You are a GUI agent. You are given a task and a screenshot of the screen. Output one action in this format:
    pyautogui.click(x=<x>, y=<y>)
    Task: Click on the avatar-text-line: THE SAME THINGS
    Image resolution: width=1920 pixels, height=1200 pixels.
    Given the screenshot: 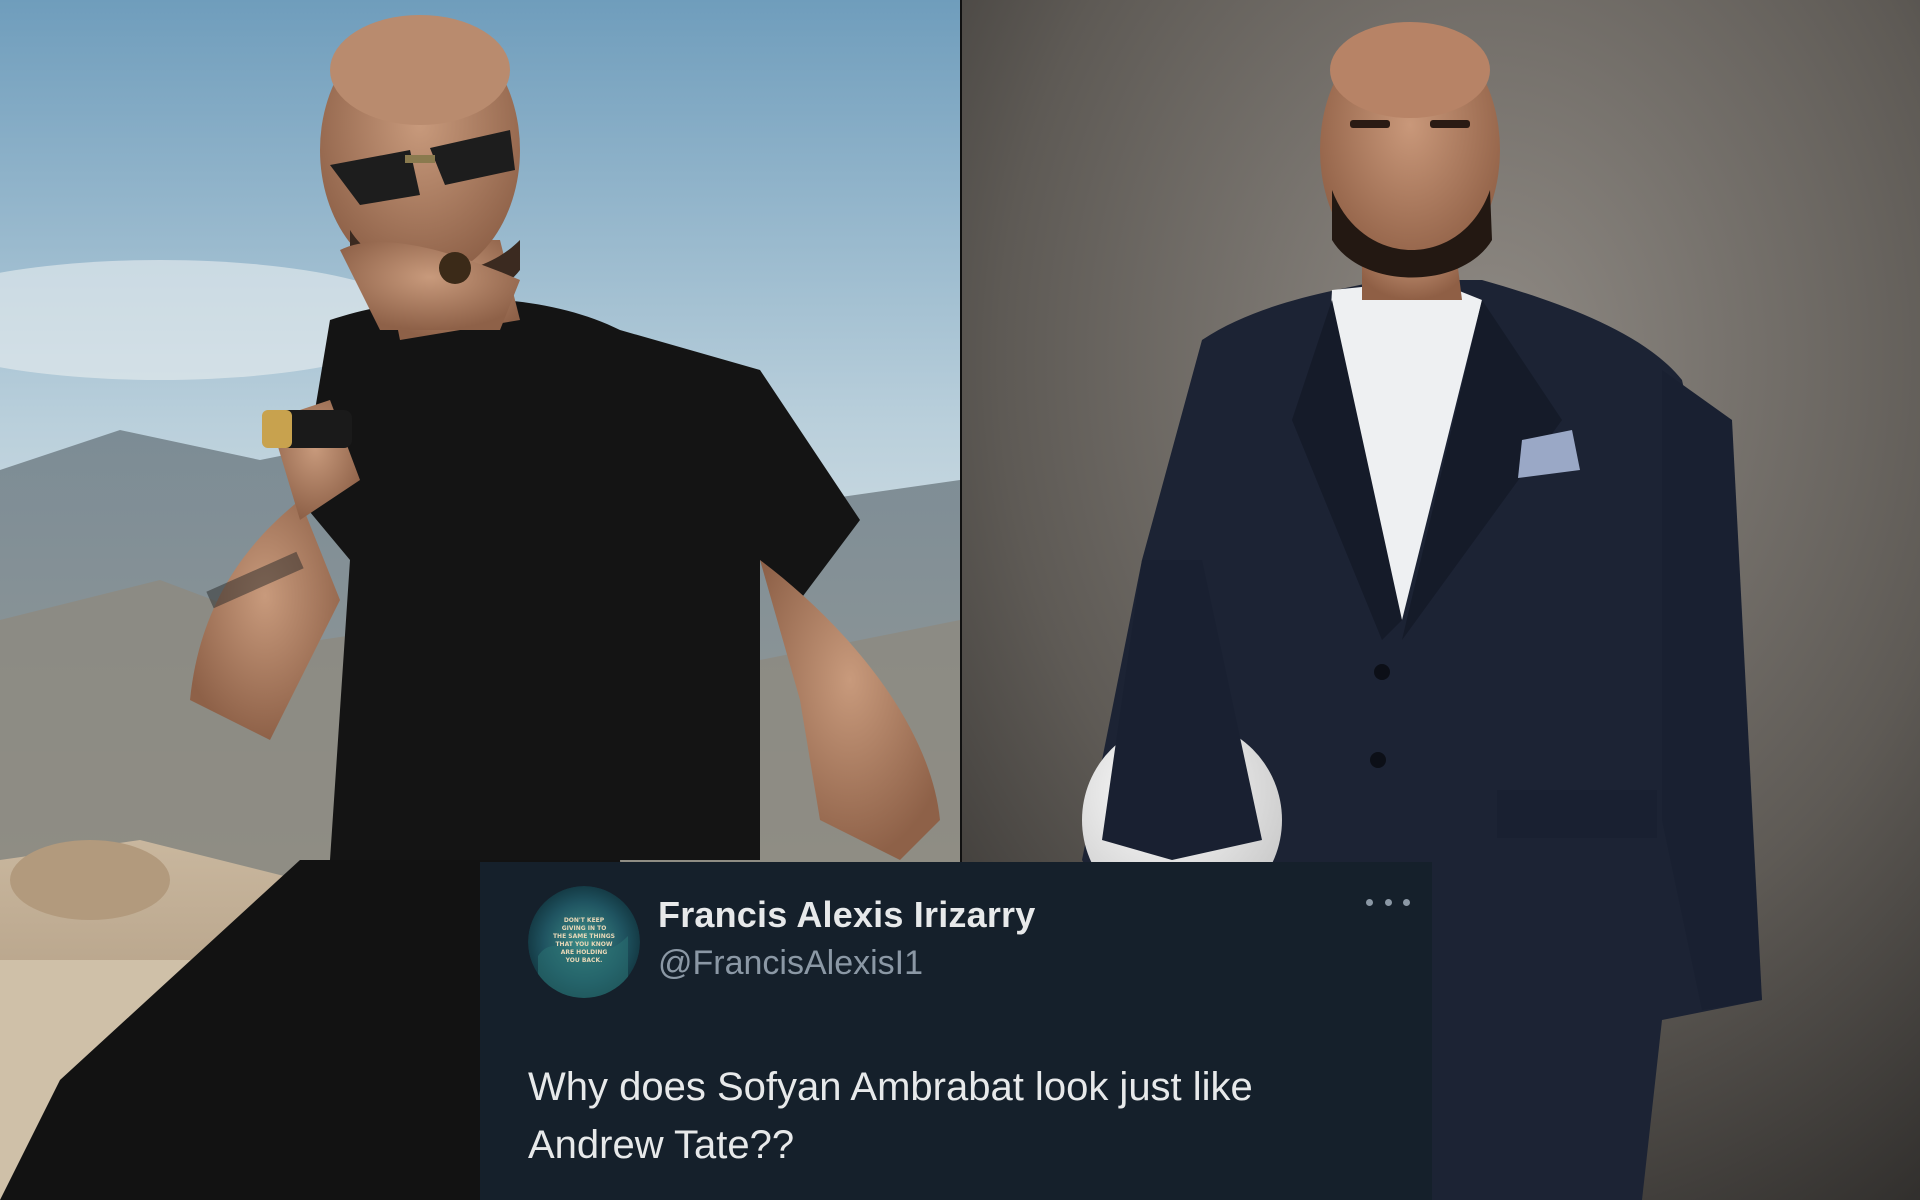 What is the action you would take?
    pyautogui.click(x=584, y=936)
    